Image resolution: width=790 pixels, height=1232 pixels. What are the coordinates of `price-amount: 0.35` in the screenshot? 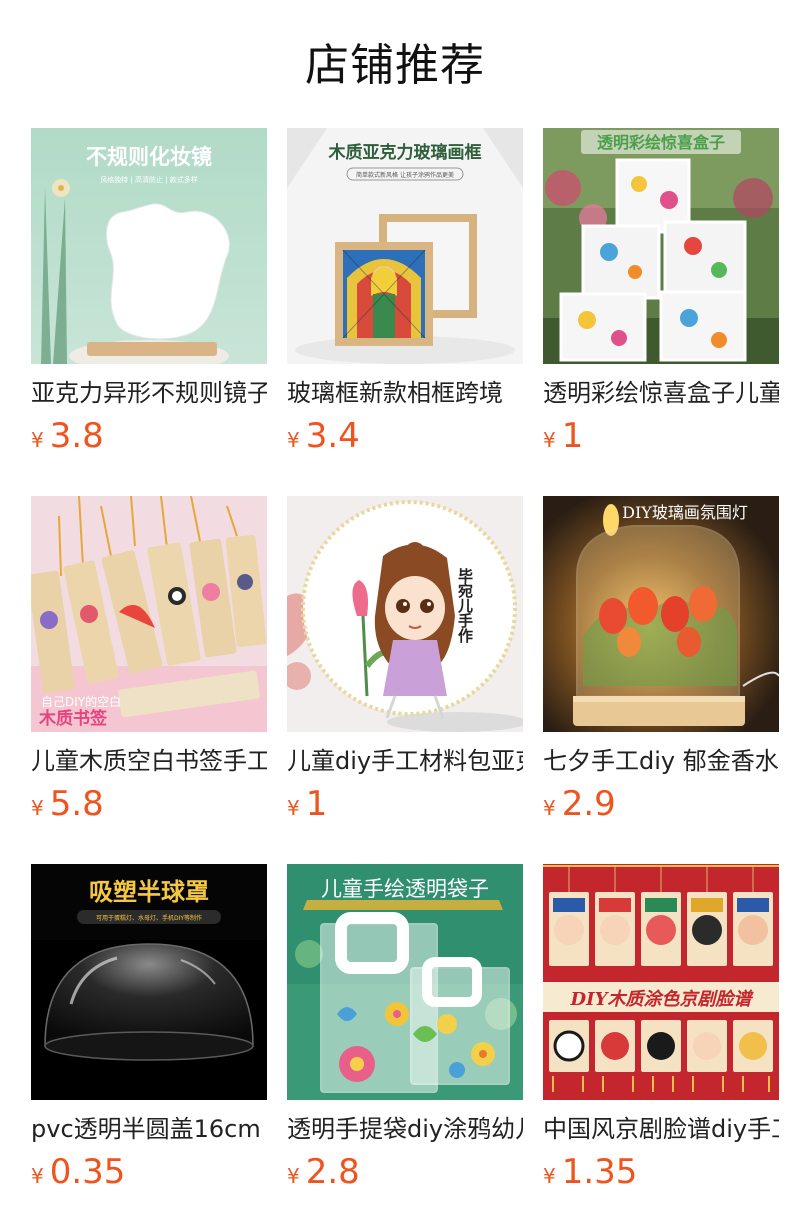 It's located at (87, 1172).